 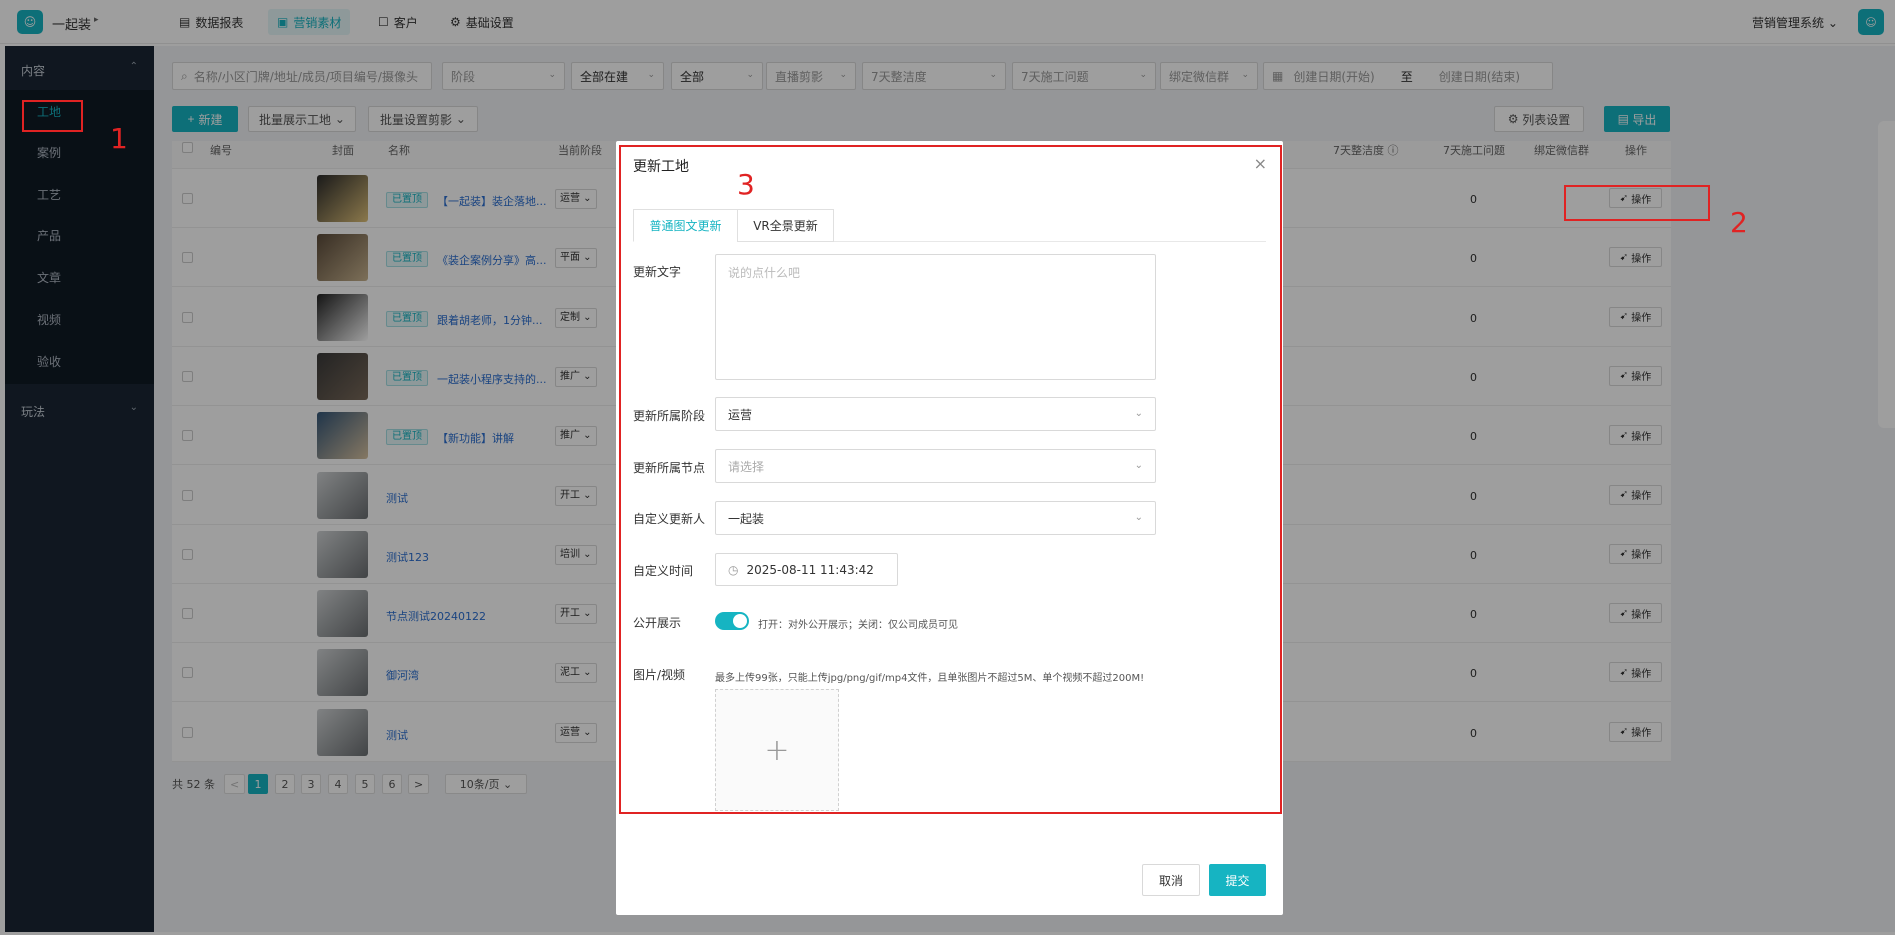 What do you see at coordinates (1171, 880) in the screenshot?
I see `cancel-button: 取消` at bounding box center [1171, 880].